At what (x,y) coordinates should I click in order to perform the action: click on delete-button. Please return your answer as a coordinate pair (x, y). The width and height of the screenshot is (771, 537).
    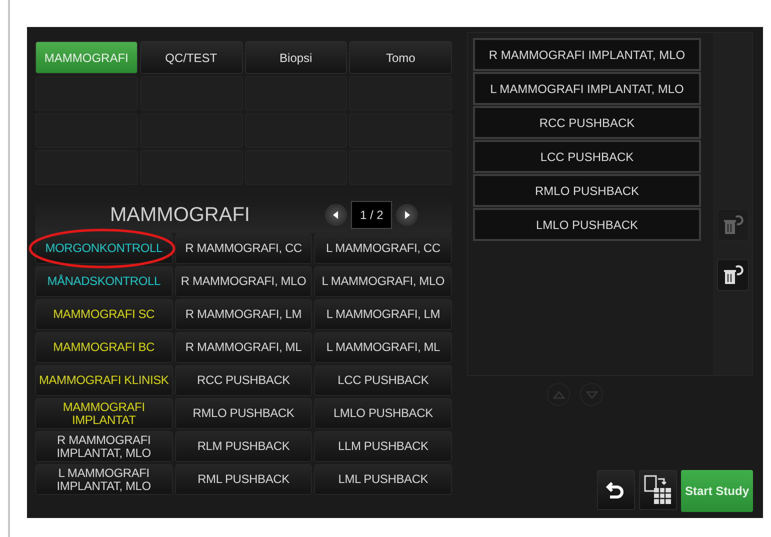
    Looking at the image, I should click on (732, 275).